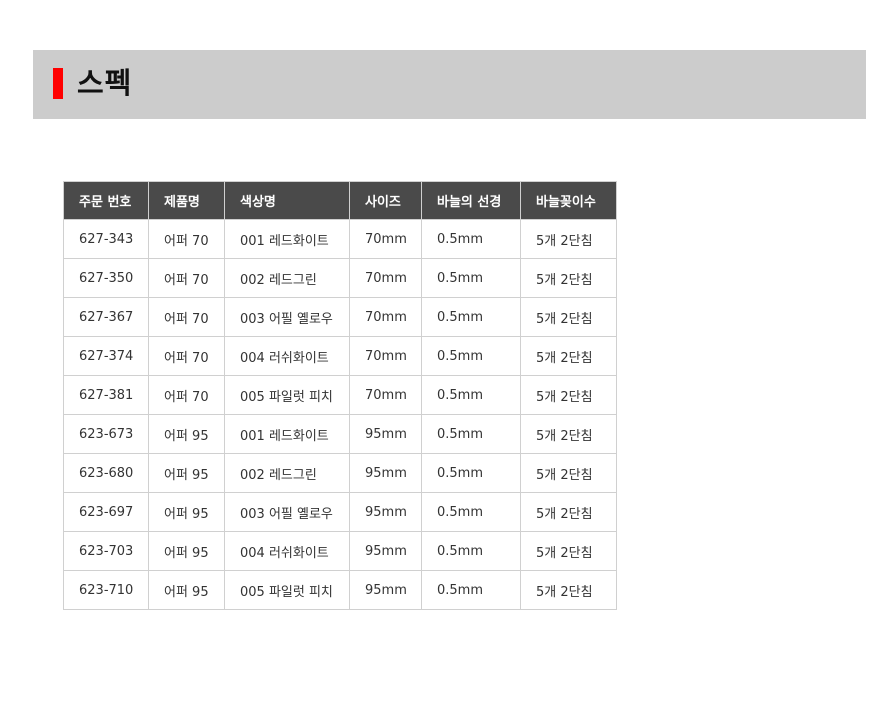 The height and width of the screenshot is (725, 875). Describe the element at coordinates (106, 434) in the screenshot. I see `col-order-number-cell: 623-673` at that location.